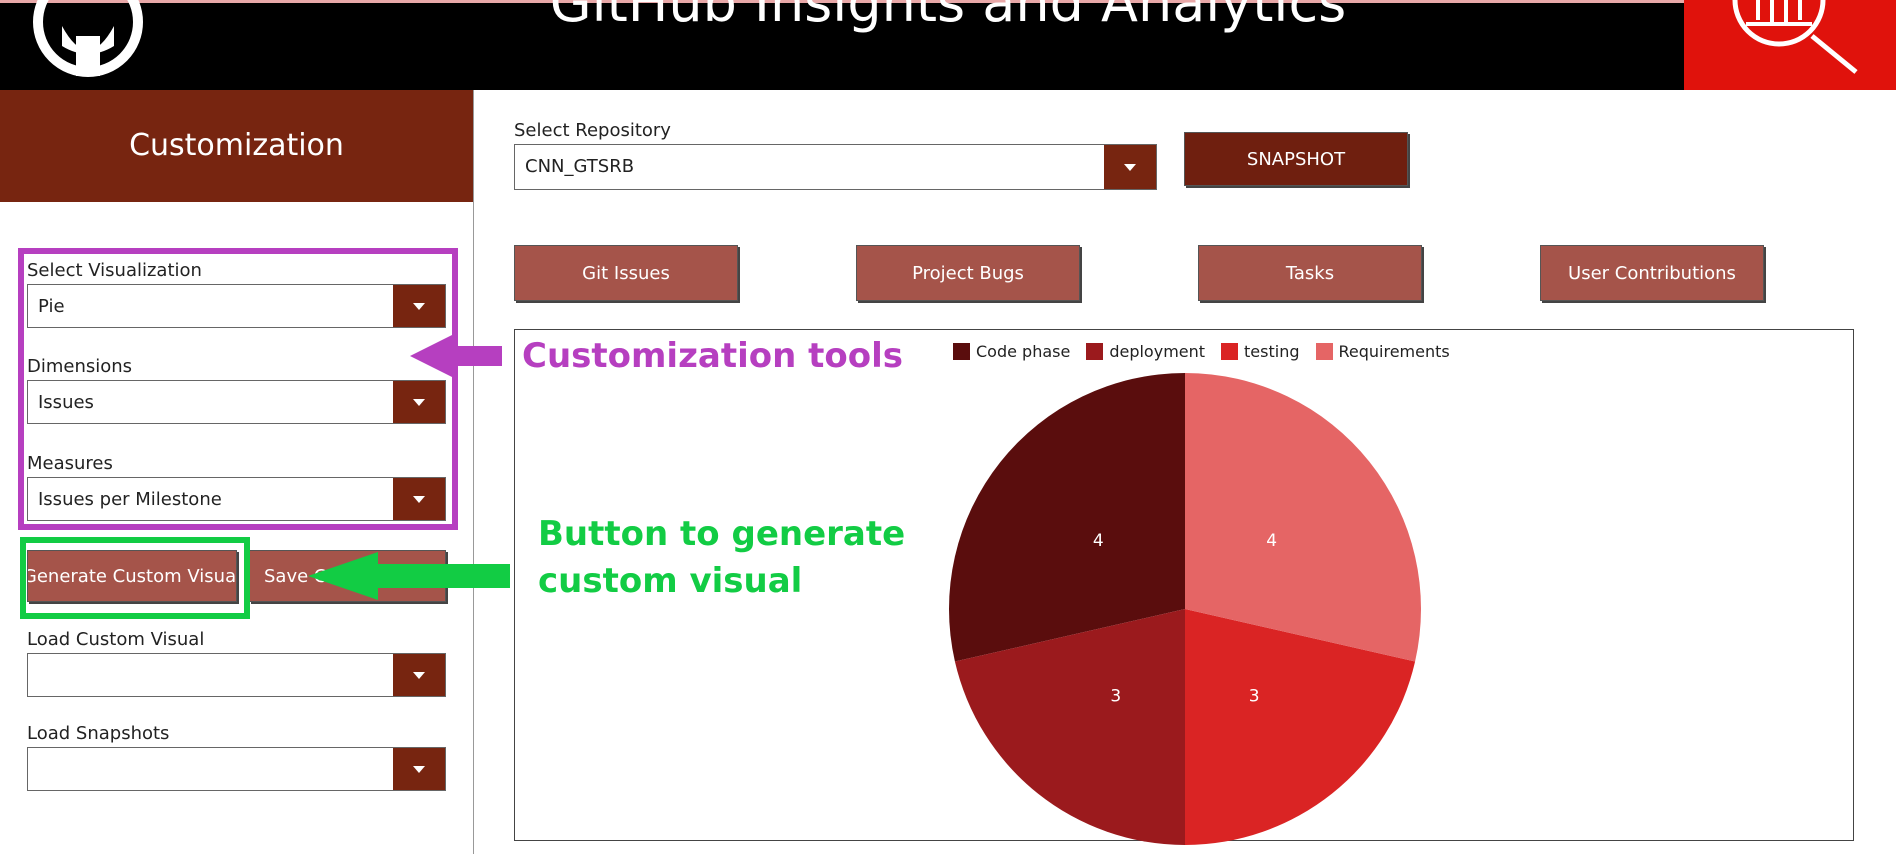  Describe the element at coordinates (1394, 351) in the screenshot. I see `legend-label: Requirements` at that location.